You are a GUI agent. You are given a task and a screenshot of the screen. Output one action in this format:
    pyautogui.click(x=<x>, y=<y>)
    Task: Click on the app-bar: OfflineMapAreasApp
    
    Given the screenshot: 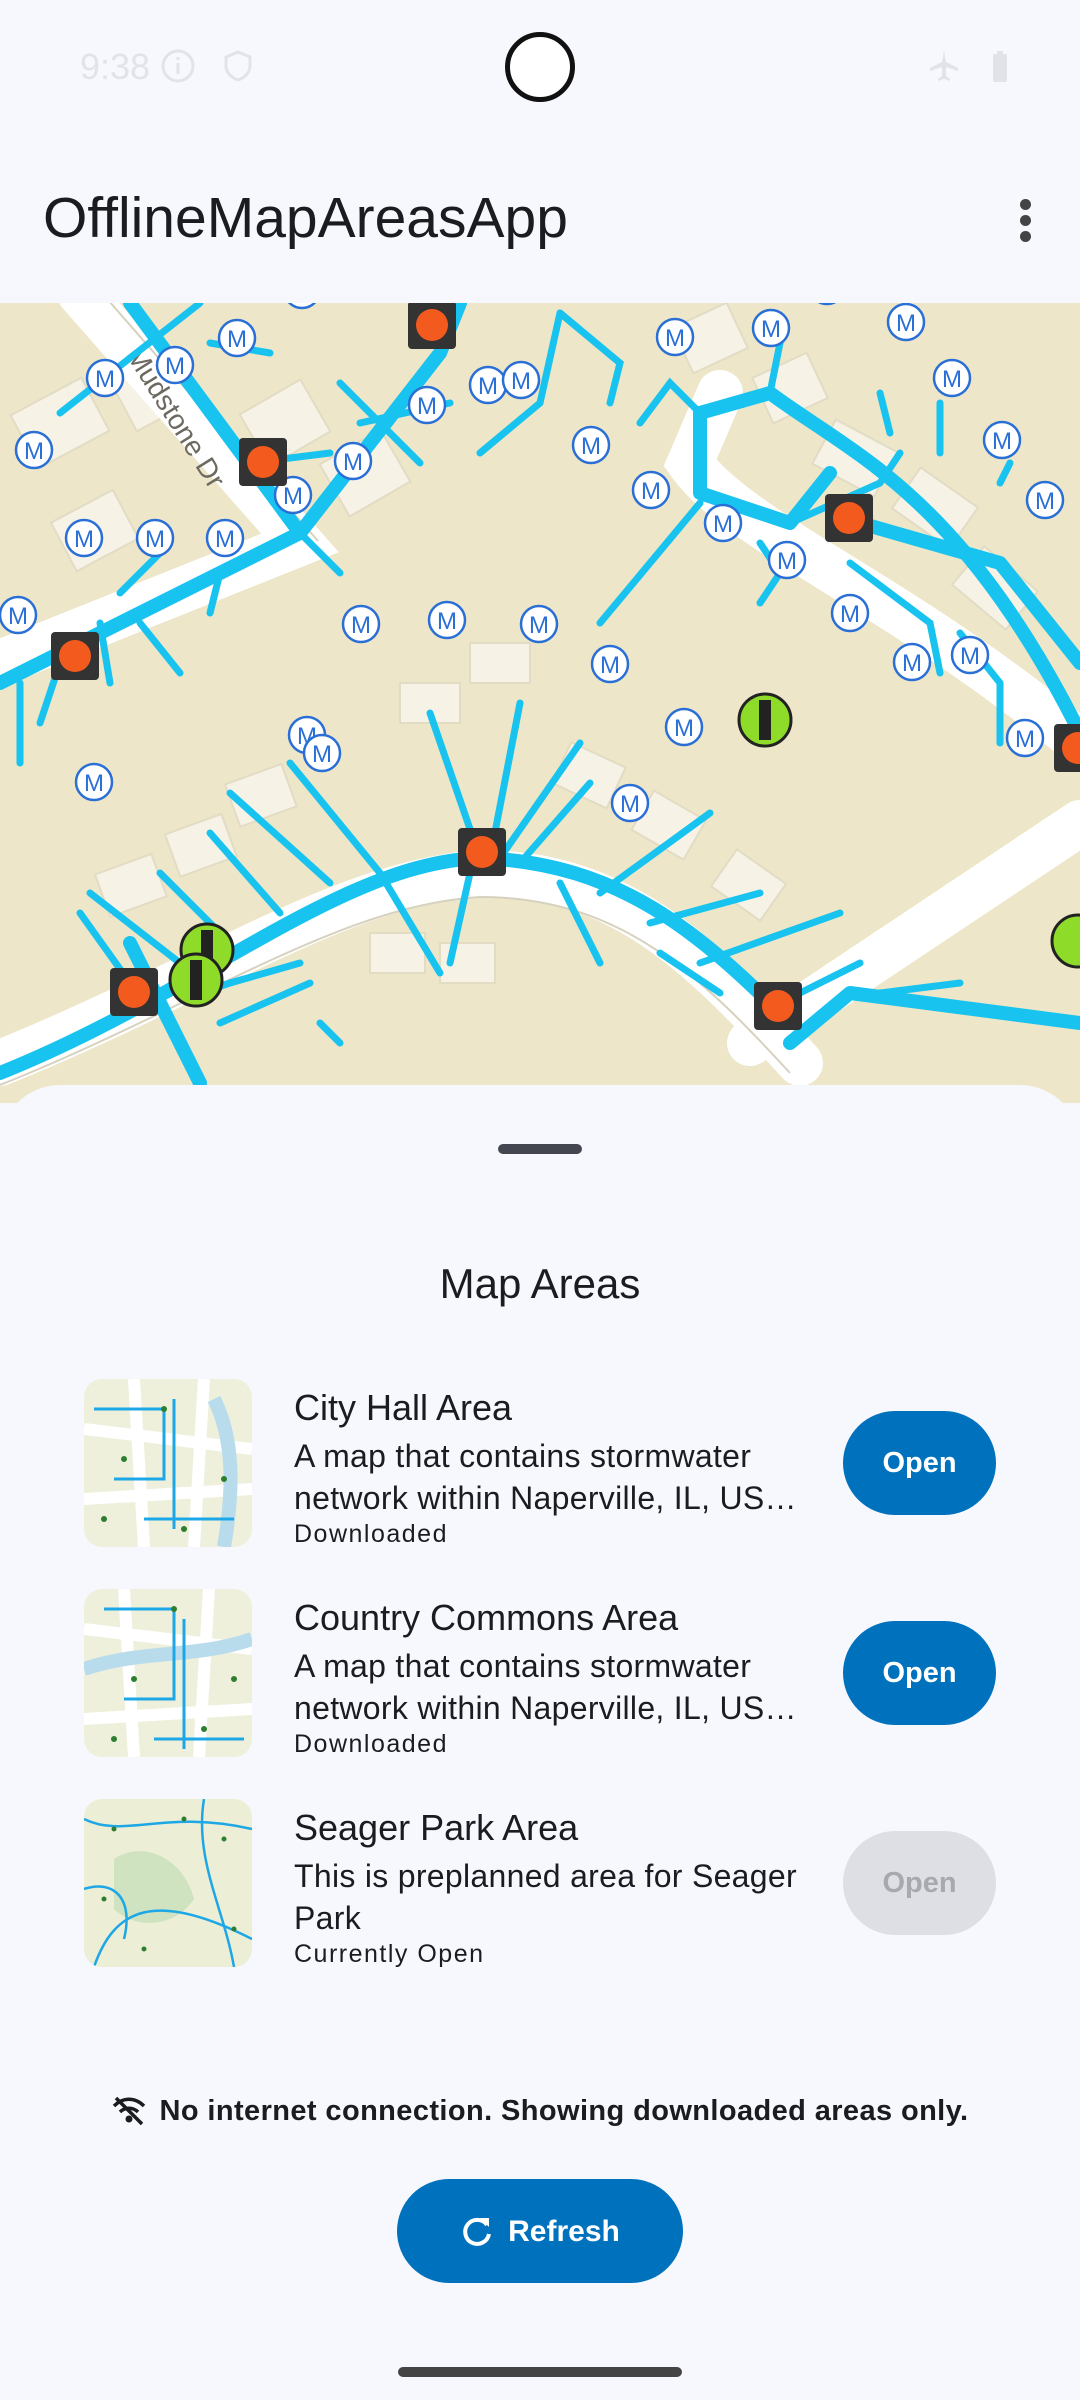 What is the action you would take?
    pyautogui.click(x=540, y=219)
    